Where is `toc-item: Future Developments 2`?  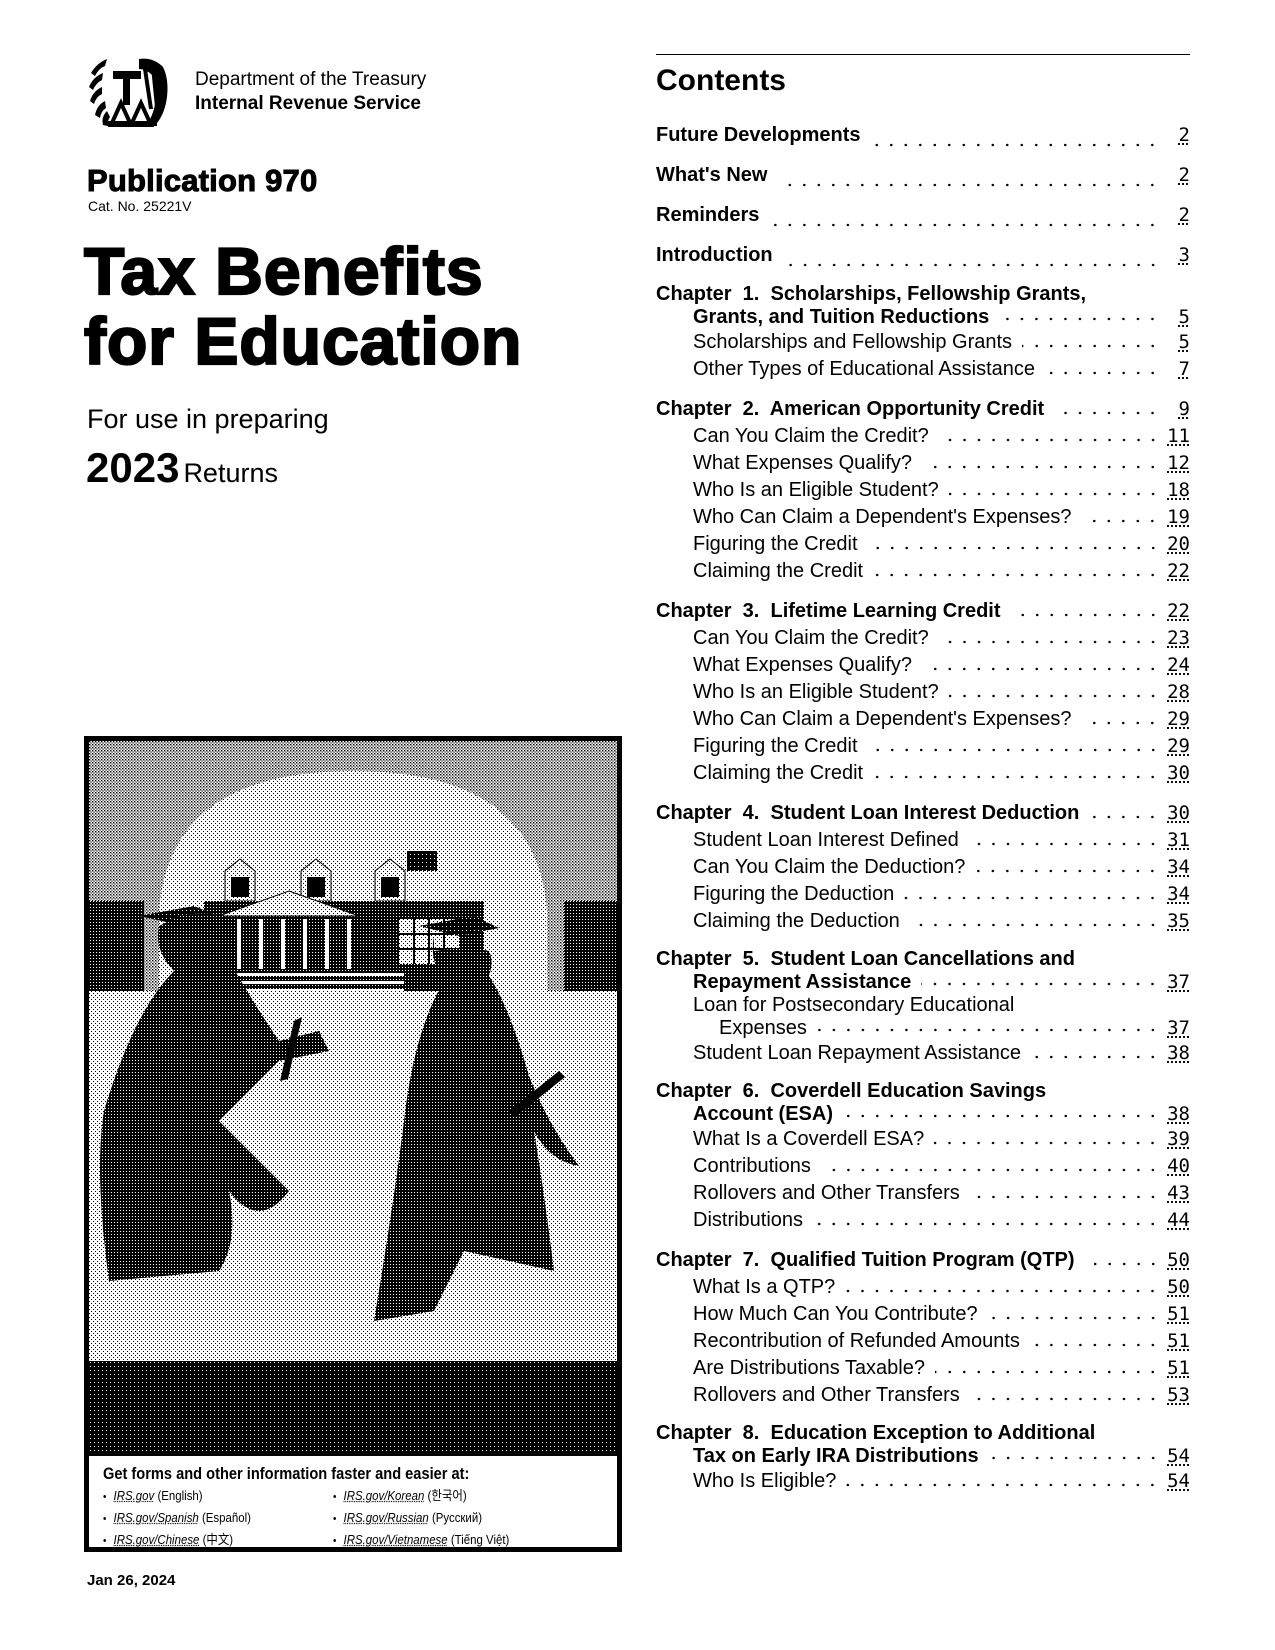
toc-item: Future Developments 2 is located at coordinates (923, 135).